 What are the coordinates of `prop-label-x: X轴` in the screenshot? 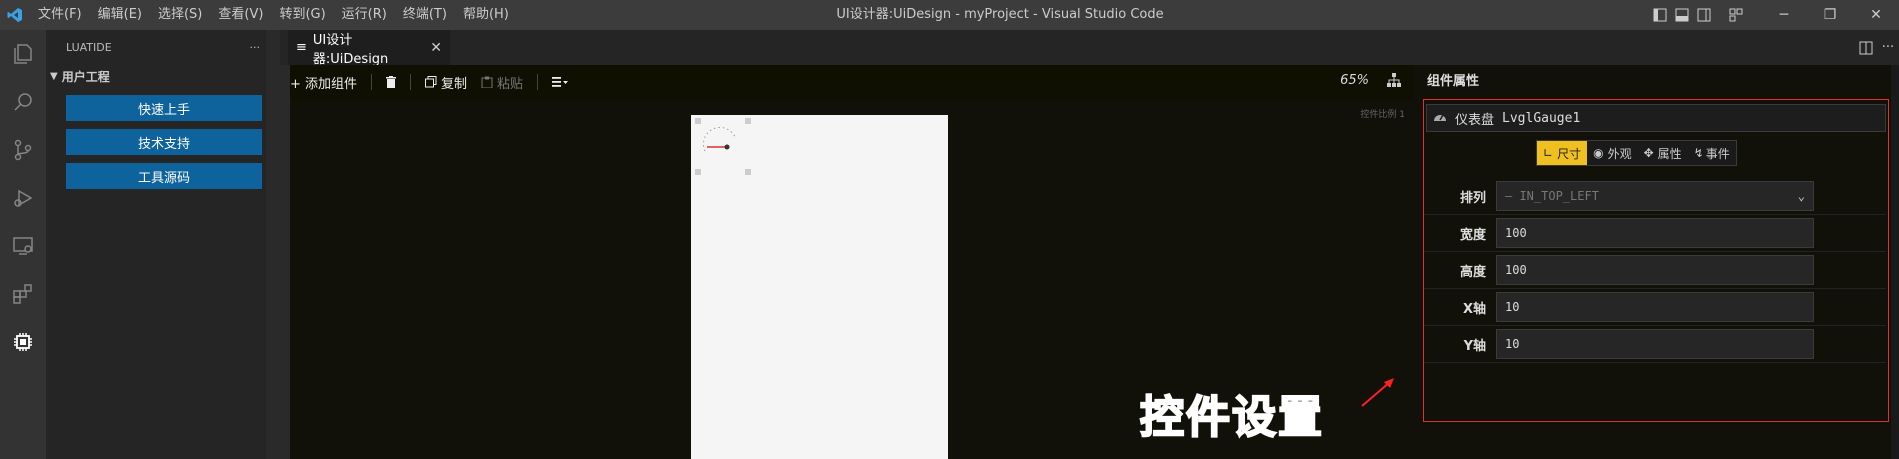 It's located at (1474, 309).